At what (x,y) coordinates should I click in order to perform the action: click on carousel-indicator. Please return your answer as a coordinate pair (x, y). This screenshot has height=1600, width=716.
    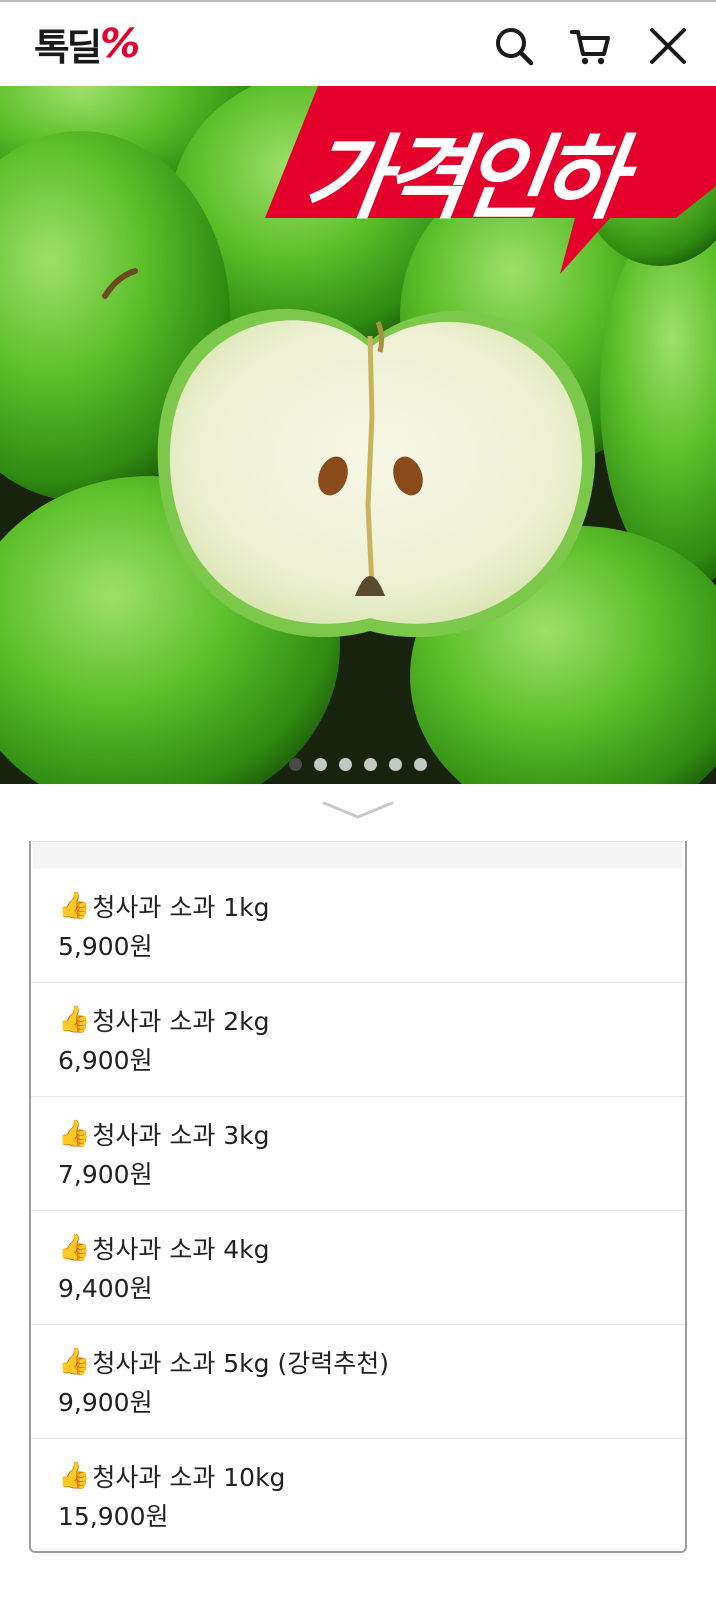
    Looking at the image, I should click on (358, 768).